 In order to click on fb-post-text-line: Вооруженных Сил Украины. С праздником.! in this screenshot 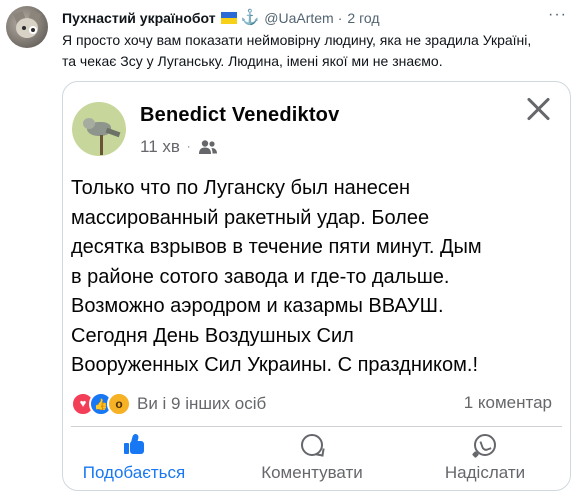, I will do `click(275, 365)`.